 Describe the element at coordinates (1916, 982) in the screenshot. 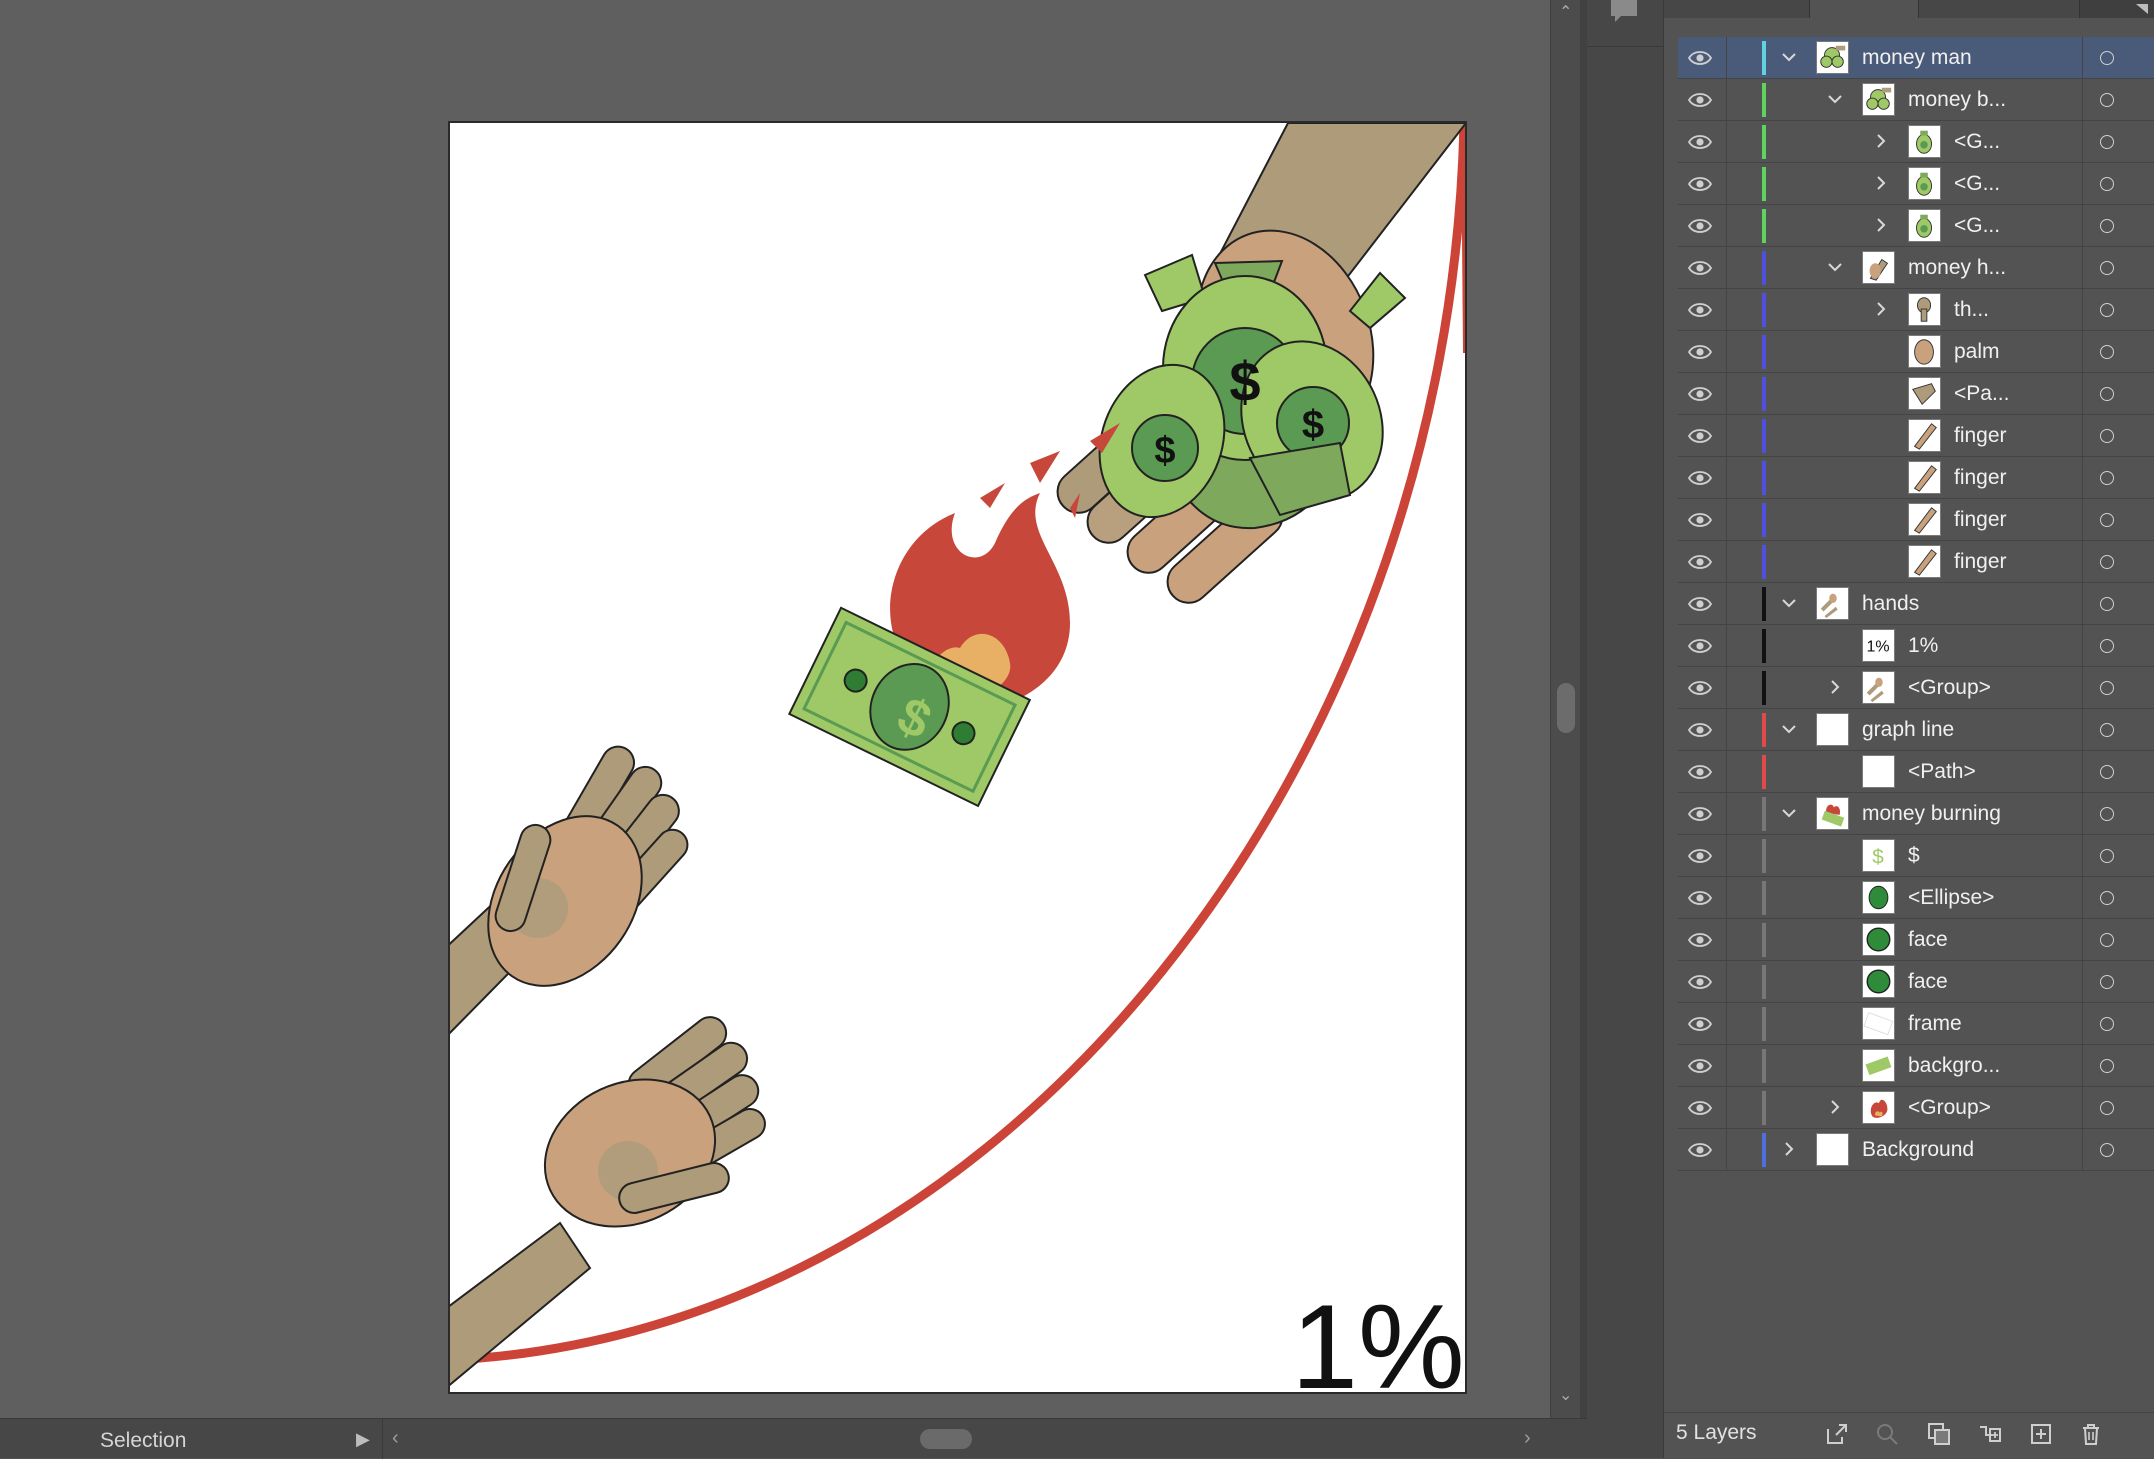

I see `layer-row: face` at that location.